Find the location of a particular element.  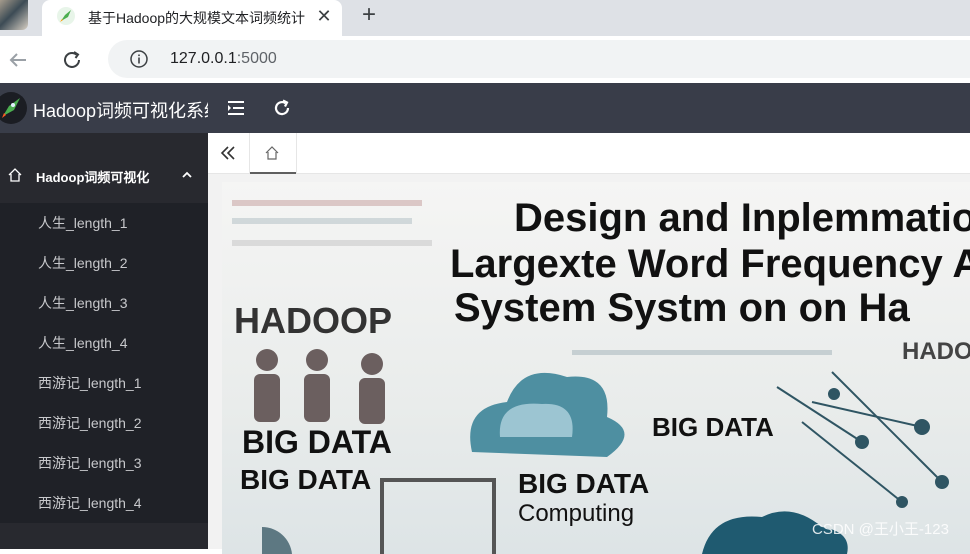

sidebar-item-rensheng-1: 人生_length_1 is located at coordinates (104, 223).